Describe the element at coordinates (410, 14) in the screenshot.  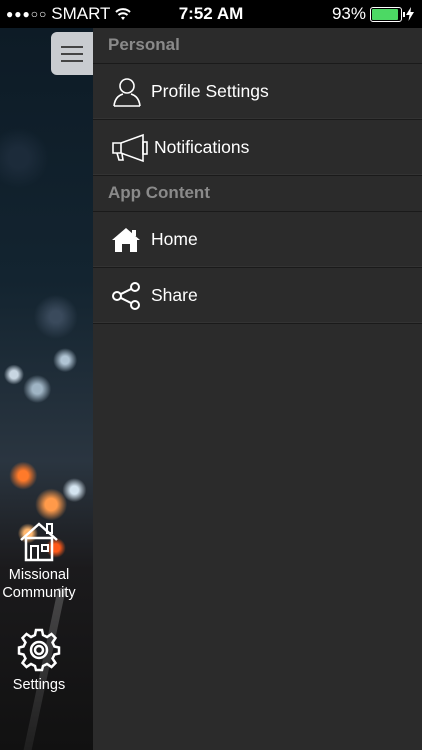
I see `charging-icon` at that location.